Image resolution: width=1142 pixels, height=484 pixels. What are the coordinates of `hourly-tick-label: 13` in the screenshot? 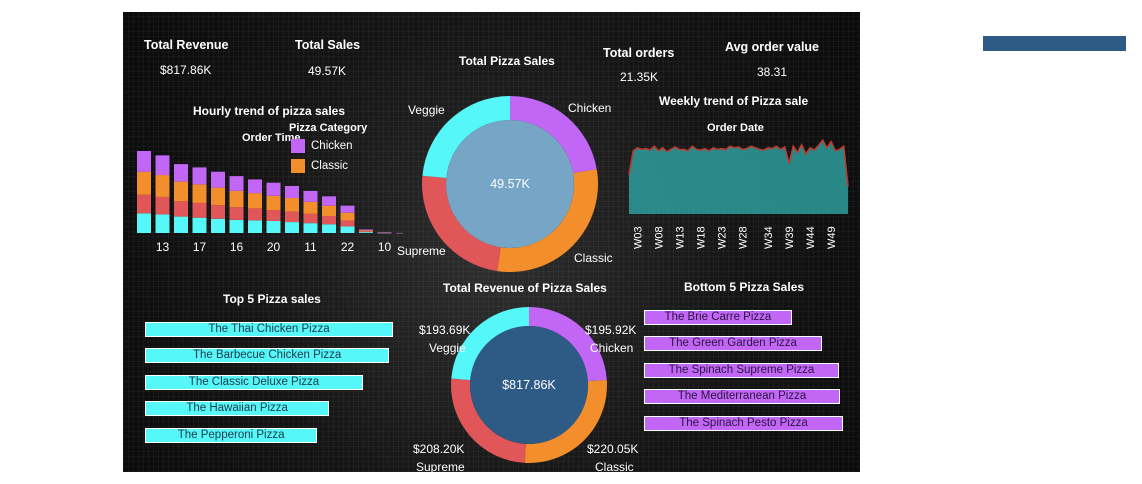 It's located at (163, 247).